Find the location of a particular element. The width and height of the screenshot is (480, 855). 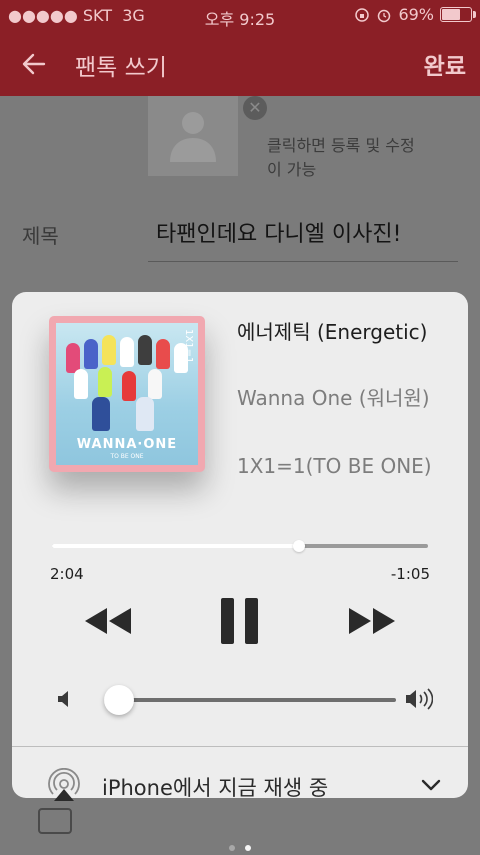

photo-upload-box is located at coordinates (193, 136).